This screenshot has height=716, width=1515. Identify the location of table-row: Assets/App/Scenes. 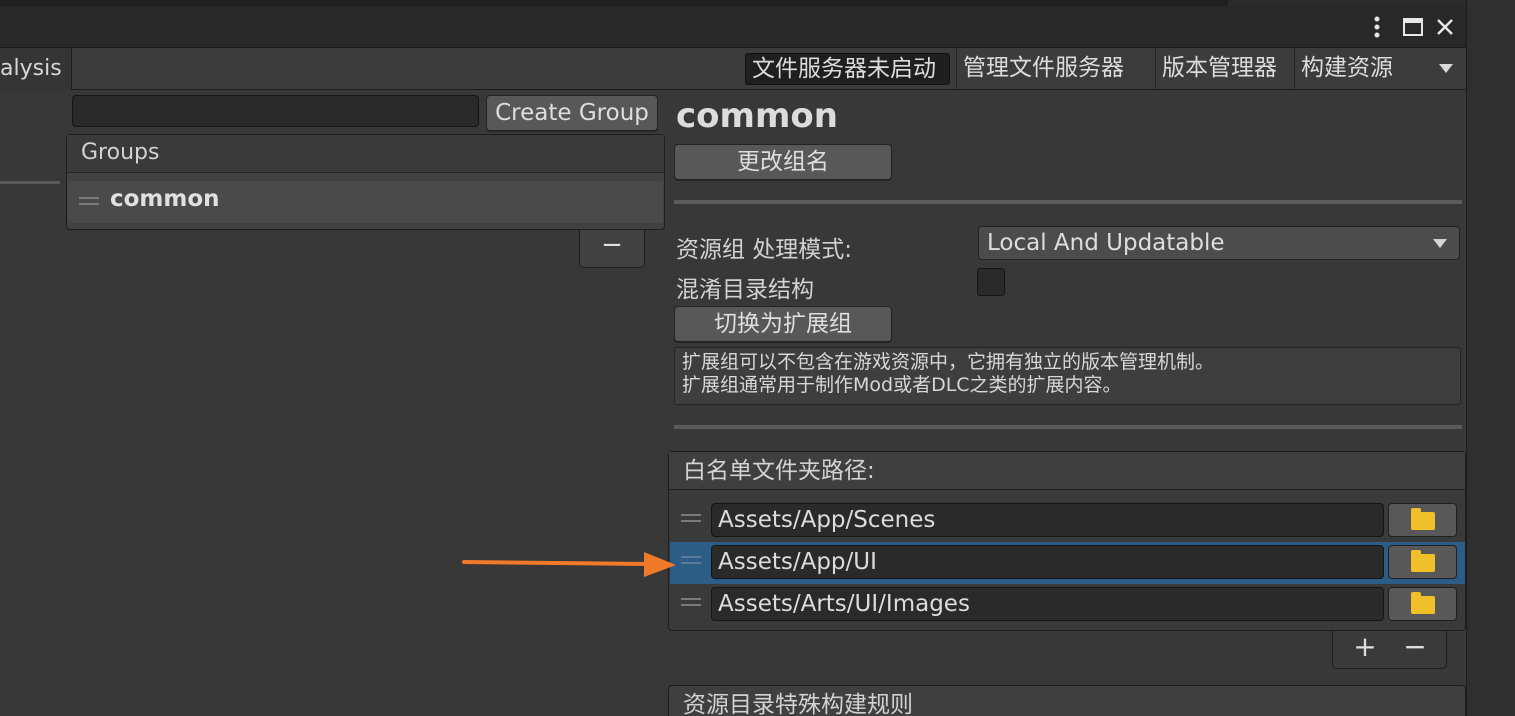
(1067, 521).